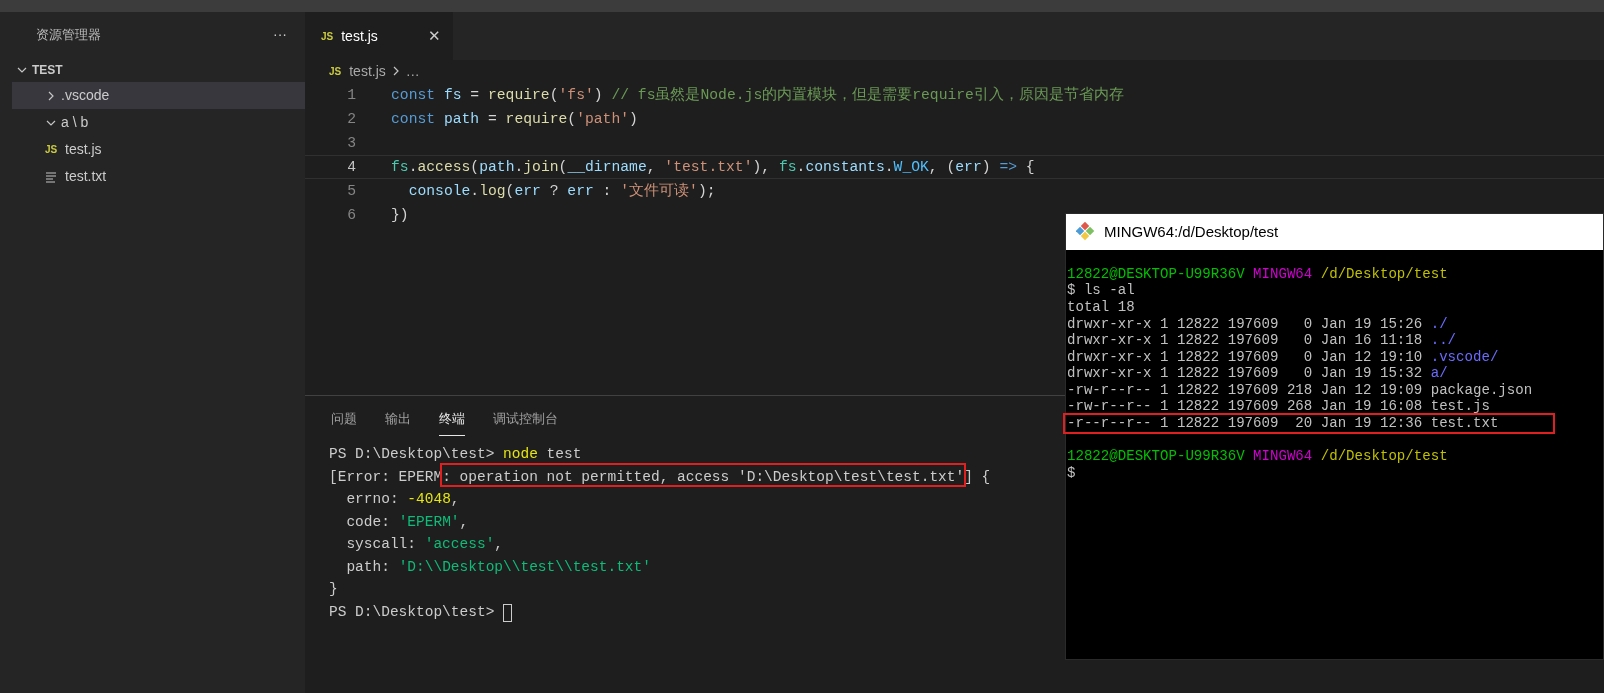 This screenshot has height=693, width=1604. What do you see at coordinates (1071, 473) in the screenshot?
I see `terminal-line: $` at bounding box center [1071, 473].